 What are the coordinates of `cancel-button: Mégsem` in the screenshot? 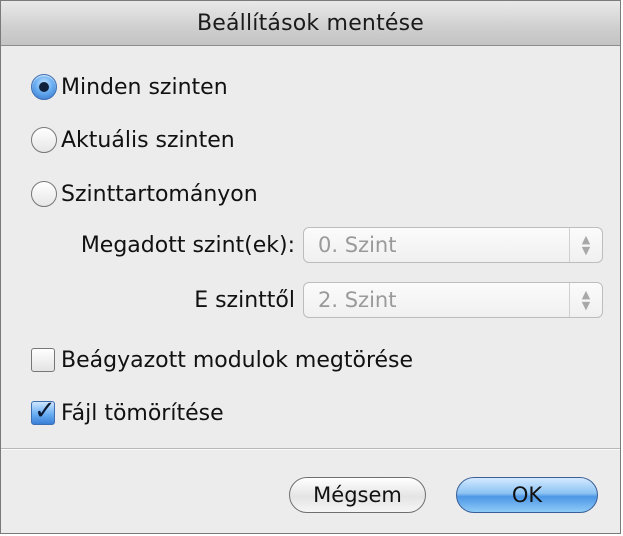 It's located at (357, 495).